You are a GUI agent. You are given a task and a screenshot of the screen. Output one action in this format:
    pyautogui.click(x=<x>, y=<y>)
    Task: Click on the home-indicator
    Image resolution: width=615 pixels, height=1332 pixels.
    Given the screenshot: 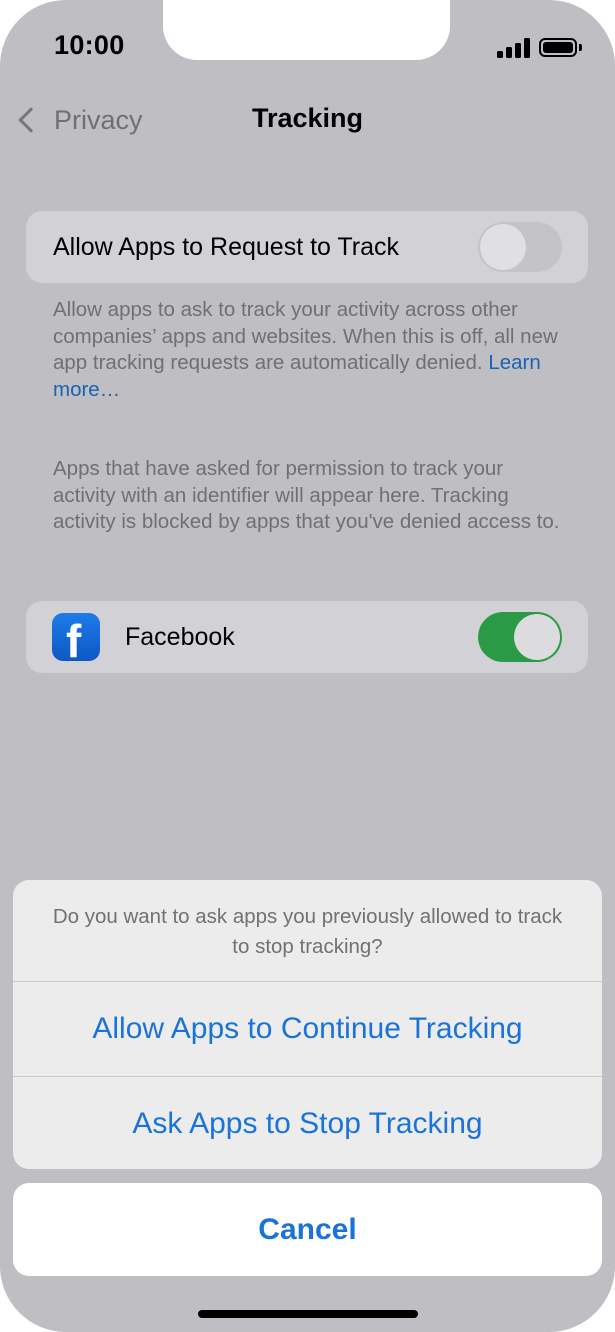 What is the action you would take?
    pyautogui.click(x=308, y=1314)
    